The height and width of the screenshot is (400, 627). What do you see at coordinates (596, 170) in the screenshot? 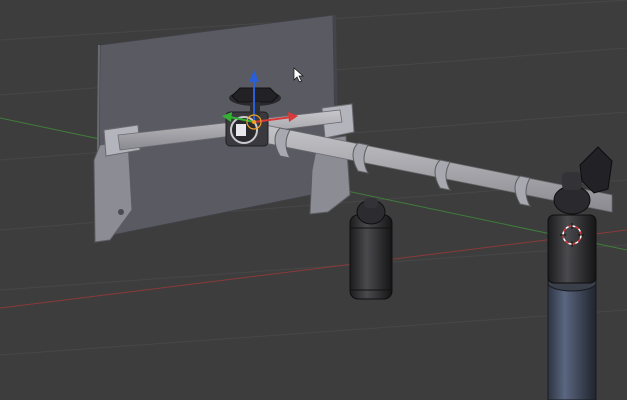
I see `side-knob` at bounding box center [596, 170].